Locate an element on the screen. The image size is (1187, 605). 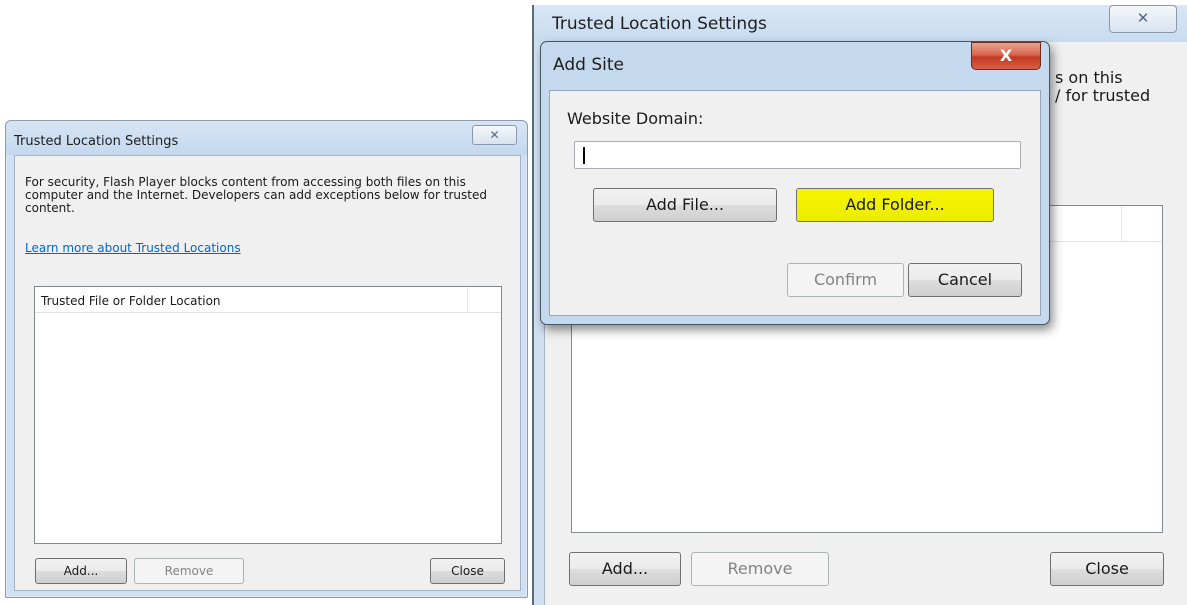
list-header: Trusted File or Folder Location is located at coordinates (268, 300).